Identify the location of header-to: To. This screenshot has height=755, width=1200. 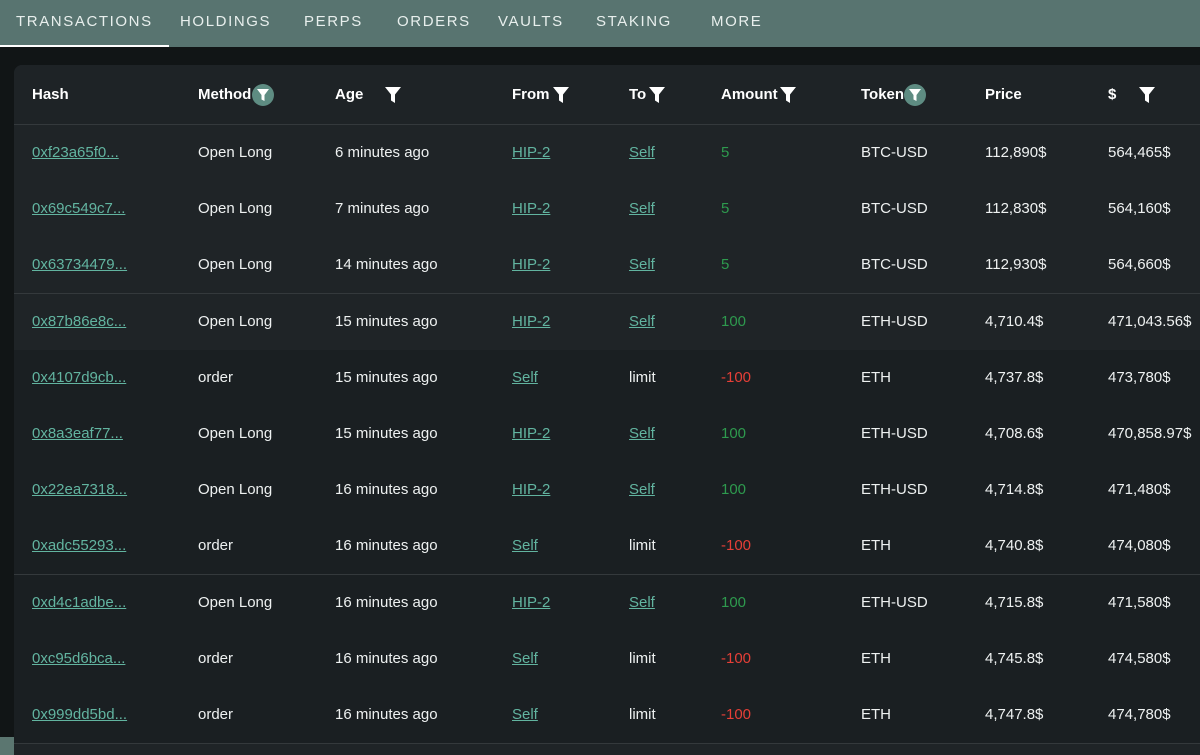
(637, 94).